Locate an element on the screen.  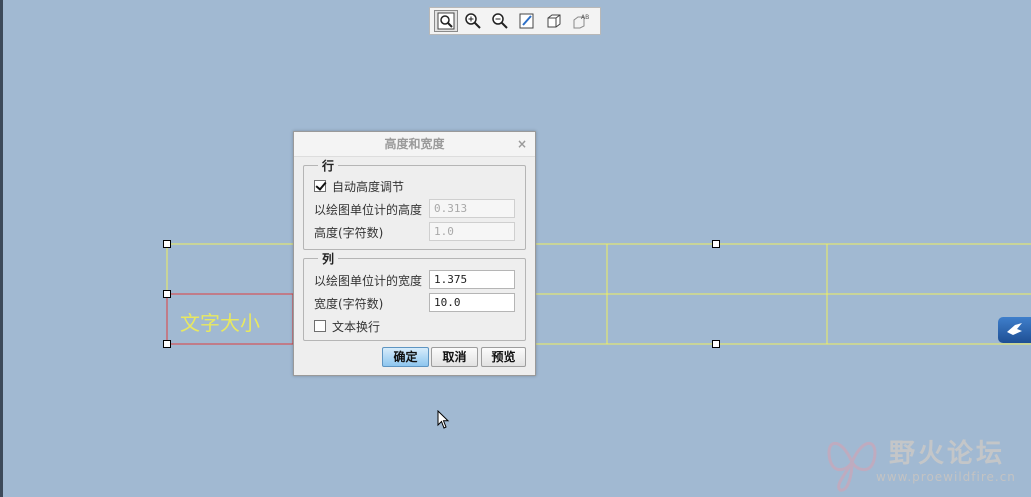
svg-text: AB is located at coordinates (585, 17).